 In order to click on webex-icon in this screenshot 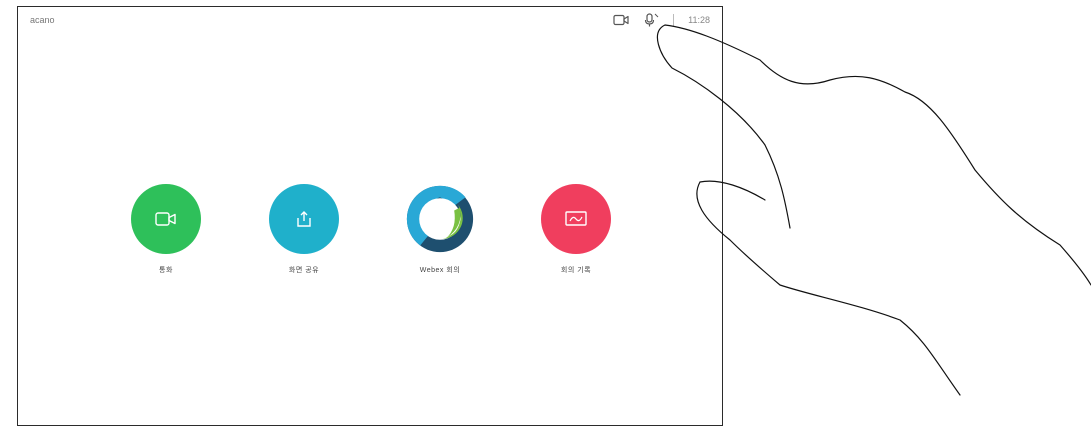, I will do `click(440, 219)`.